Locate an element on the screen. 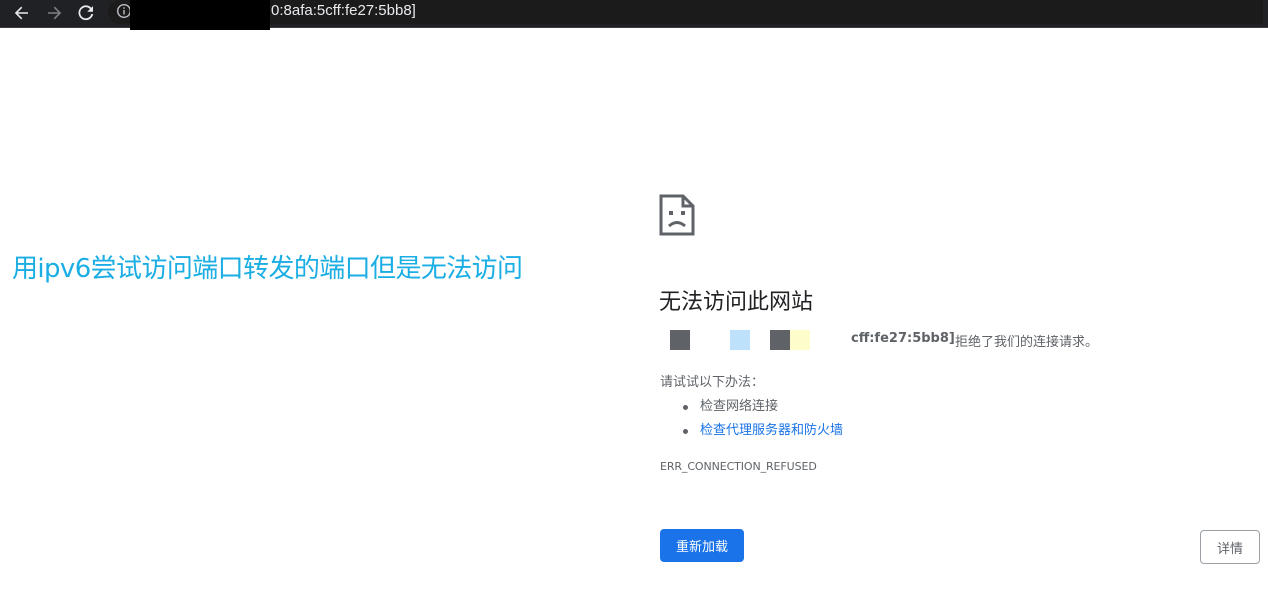 This screenshot has width=1268, height=603. suggestion-item: 检查代理服务器和防火墙 is located at coordinates (763, 431).